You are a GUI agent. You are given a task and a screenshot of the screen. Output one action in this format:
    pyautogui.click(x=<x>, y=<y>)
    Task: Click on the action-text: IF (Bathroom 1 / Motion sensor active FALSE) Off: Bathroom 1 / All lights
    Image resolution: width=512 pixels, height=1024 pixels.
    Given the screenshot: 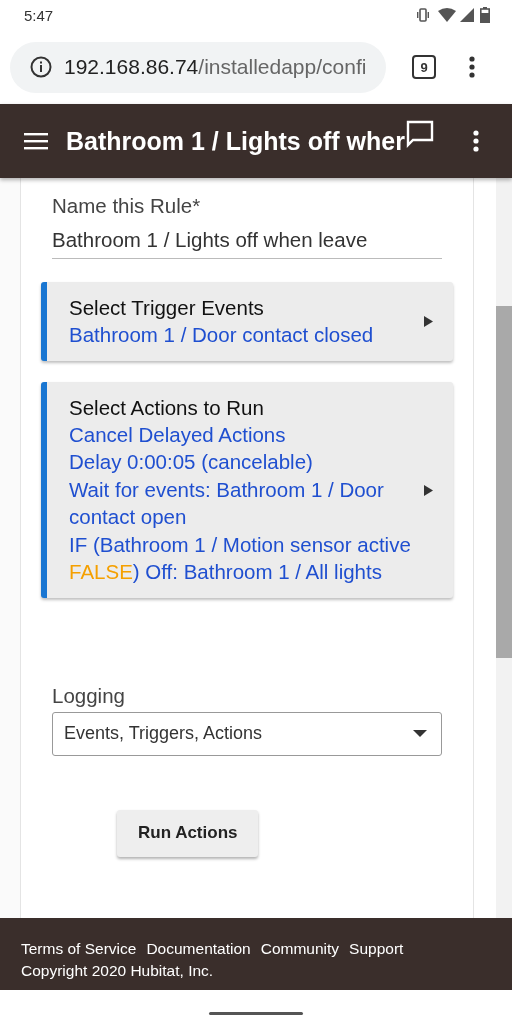 What is the action you would take?
    pyautogui.click(x=240, y=558)
    